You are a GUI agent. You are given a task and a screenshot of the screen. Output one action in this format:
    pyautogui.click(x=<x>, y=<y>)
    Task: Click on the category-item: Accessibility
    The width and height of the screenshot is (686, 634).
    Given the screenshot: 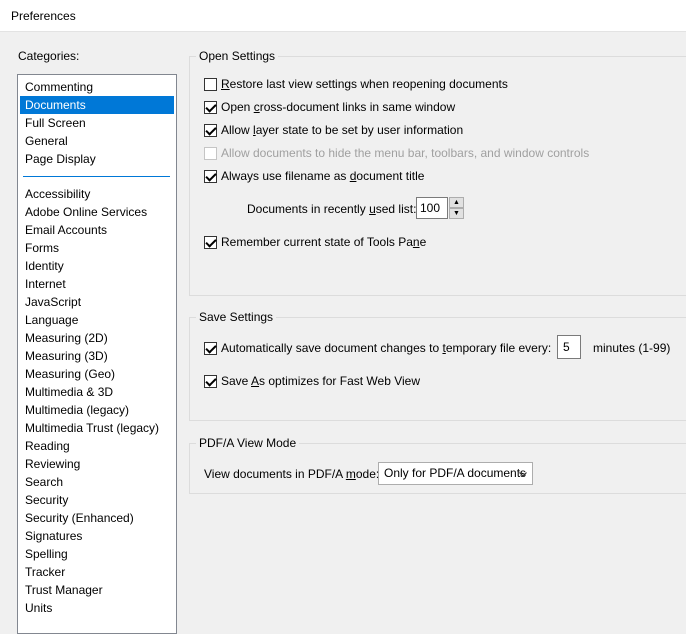 What is the action you would take?
    pyautogui.click(x=97, y=194)
    